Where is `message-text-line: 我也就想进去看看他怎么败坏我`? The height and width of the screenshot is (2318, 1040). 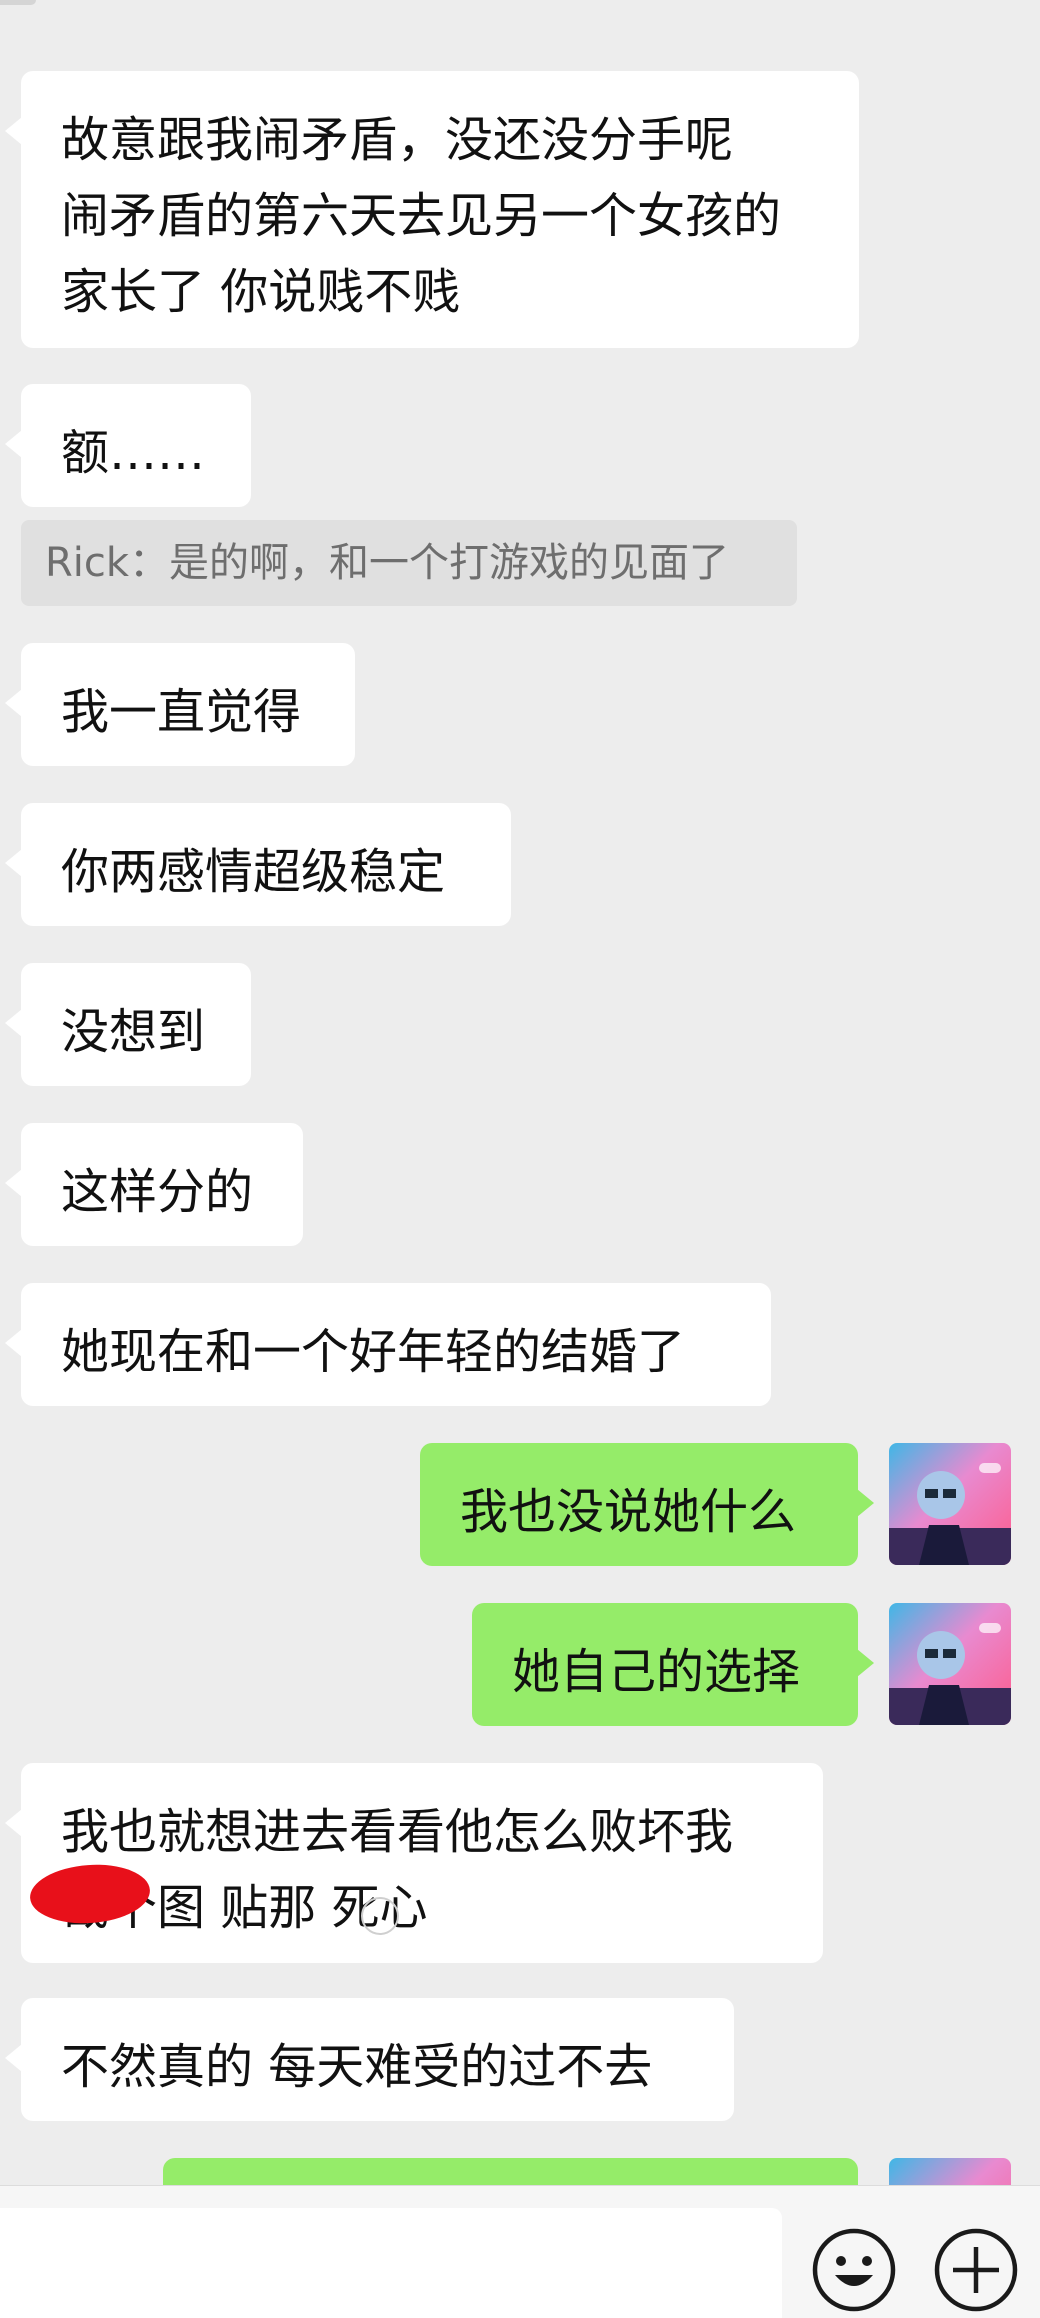 message-text-line: 我也就想进去看看他怎么败坏我 is located at coordinates (397, 1832).